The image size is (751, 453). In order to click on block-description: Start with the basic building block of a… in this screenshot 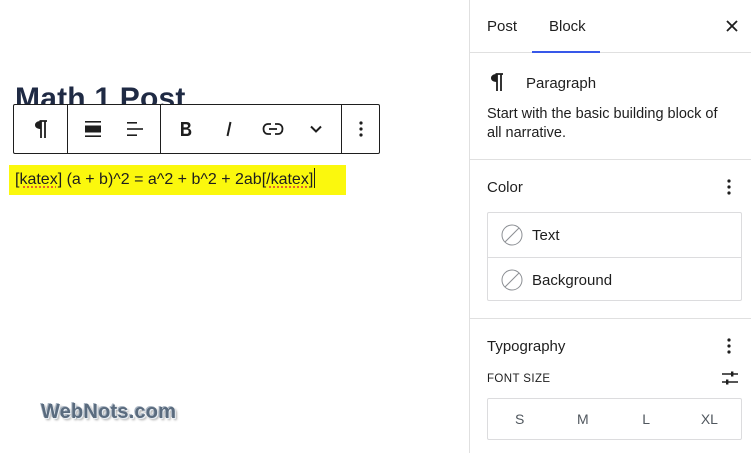, I will do `click(602, 123)`.